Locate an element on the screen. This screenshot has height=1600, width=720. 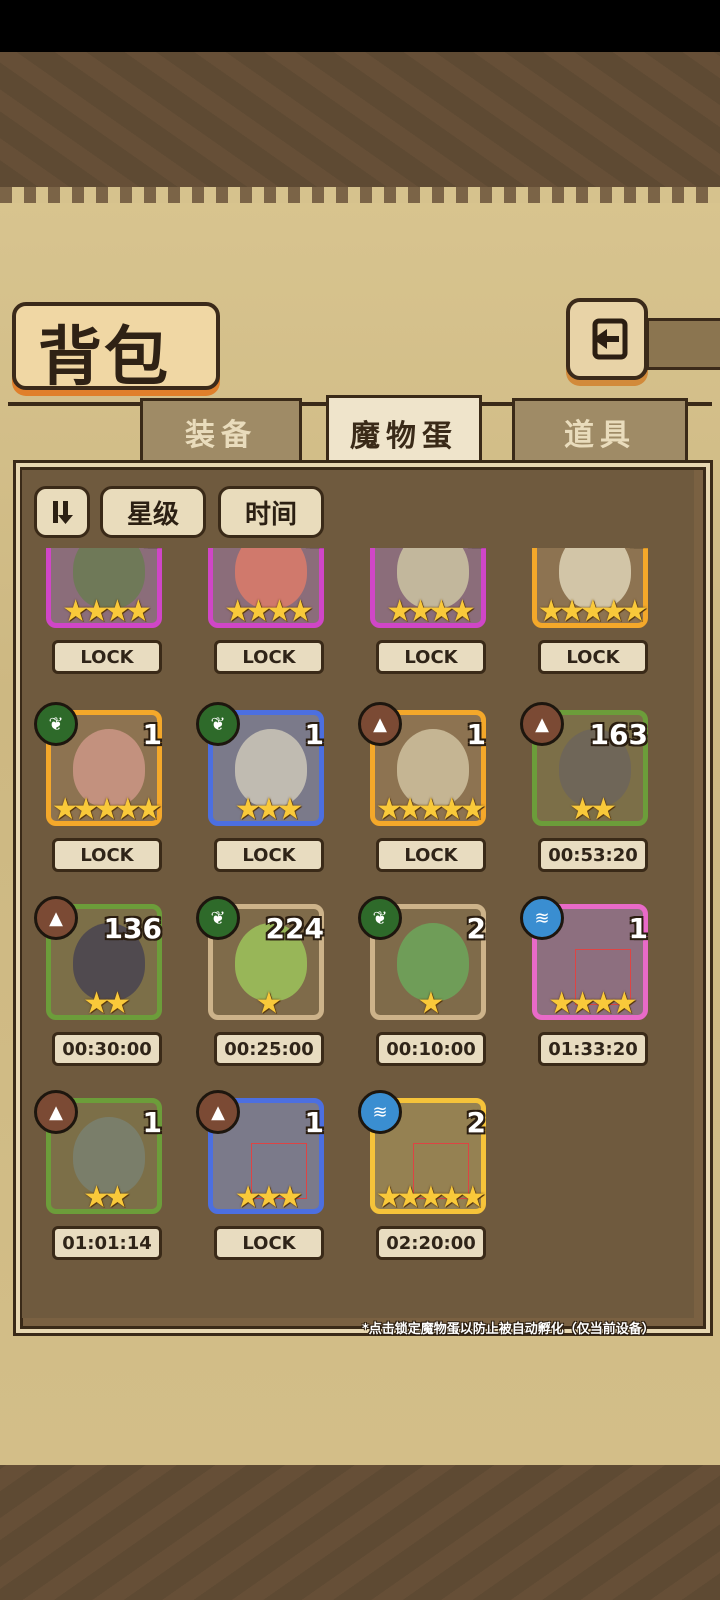
hatch-timer: 01:33:20 is located at coordinates (593, 1049).